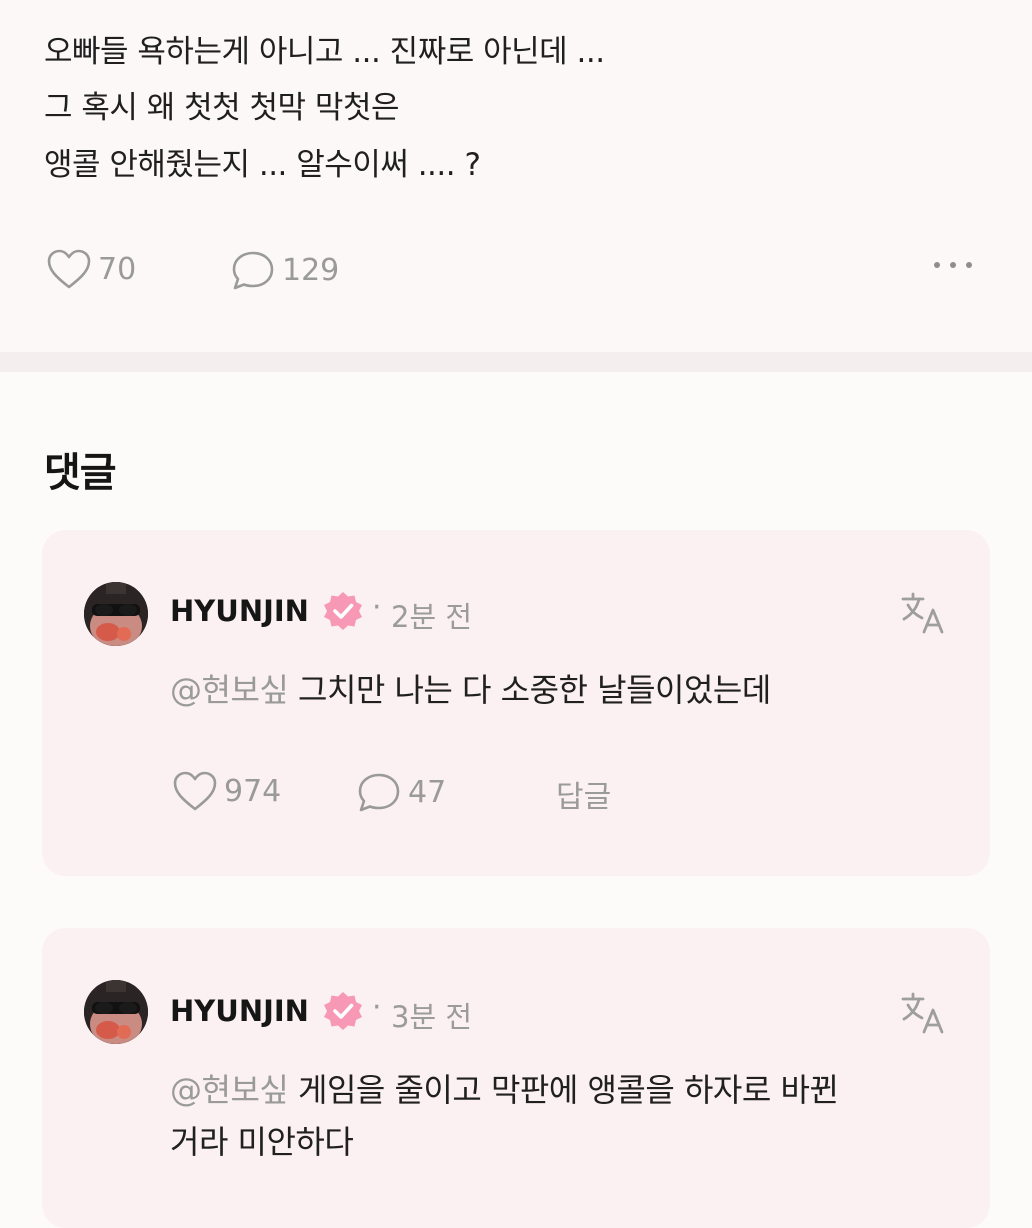 The image size is (1032, 1228). I want to click on comment-time: 2분 전, so click(432, 617).